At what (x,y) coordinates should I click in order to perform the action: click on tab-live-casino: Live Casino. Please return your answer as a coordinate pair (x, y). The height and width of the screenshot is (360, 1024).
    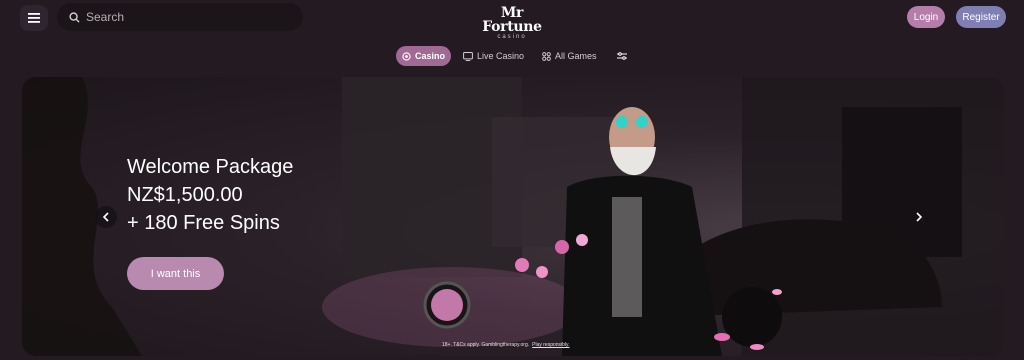
    Looking at the image, I should click on (493, 56).